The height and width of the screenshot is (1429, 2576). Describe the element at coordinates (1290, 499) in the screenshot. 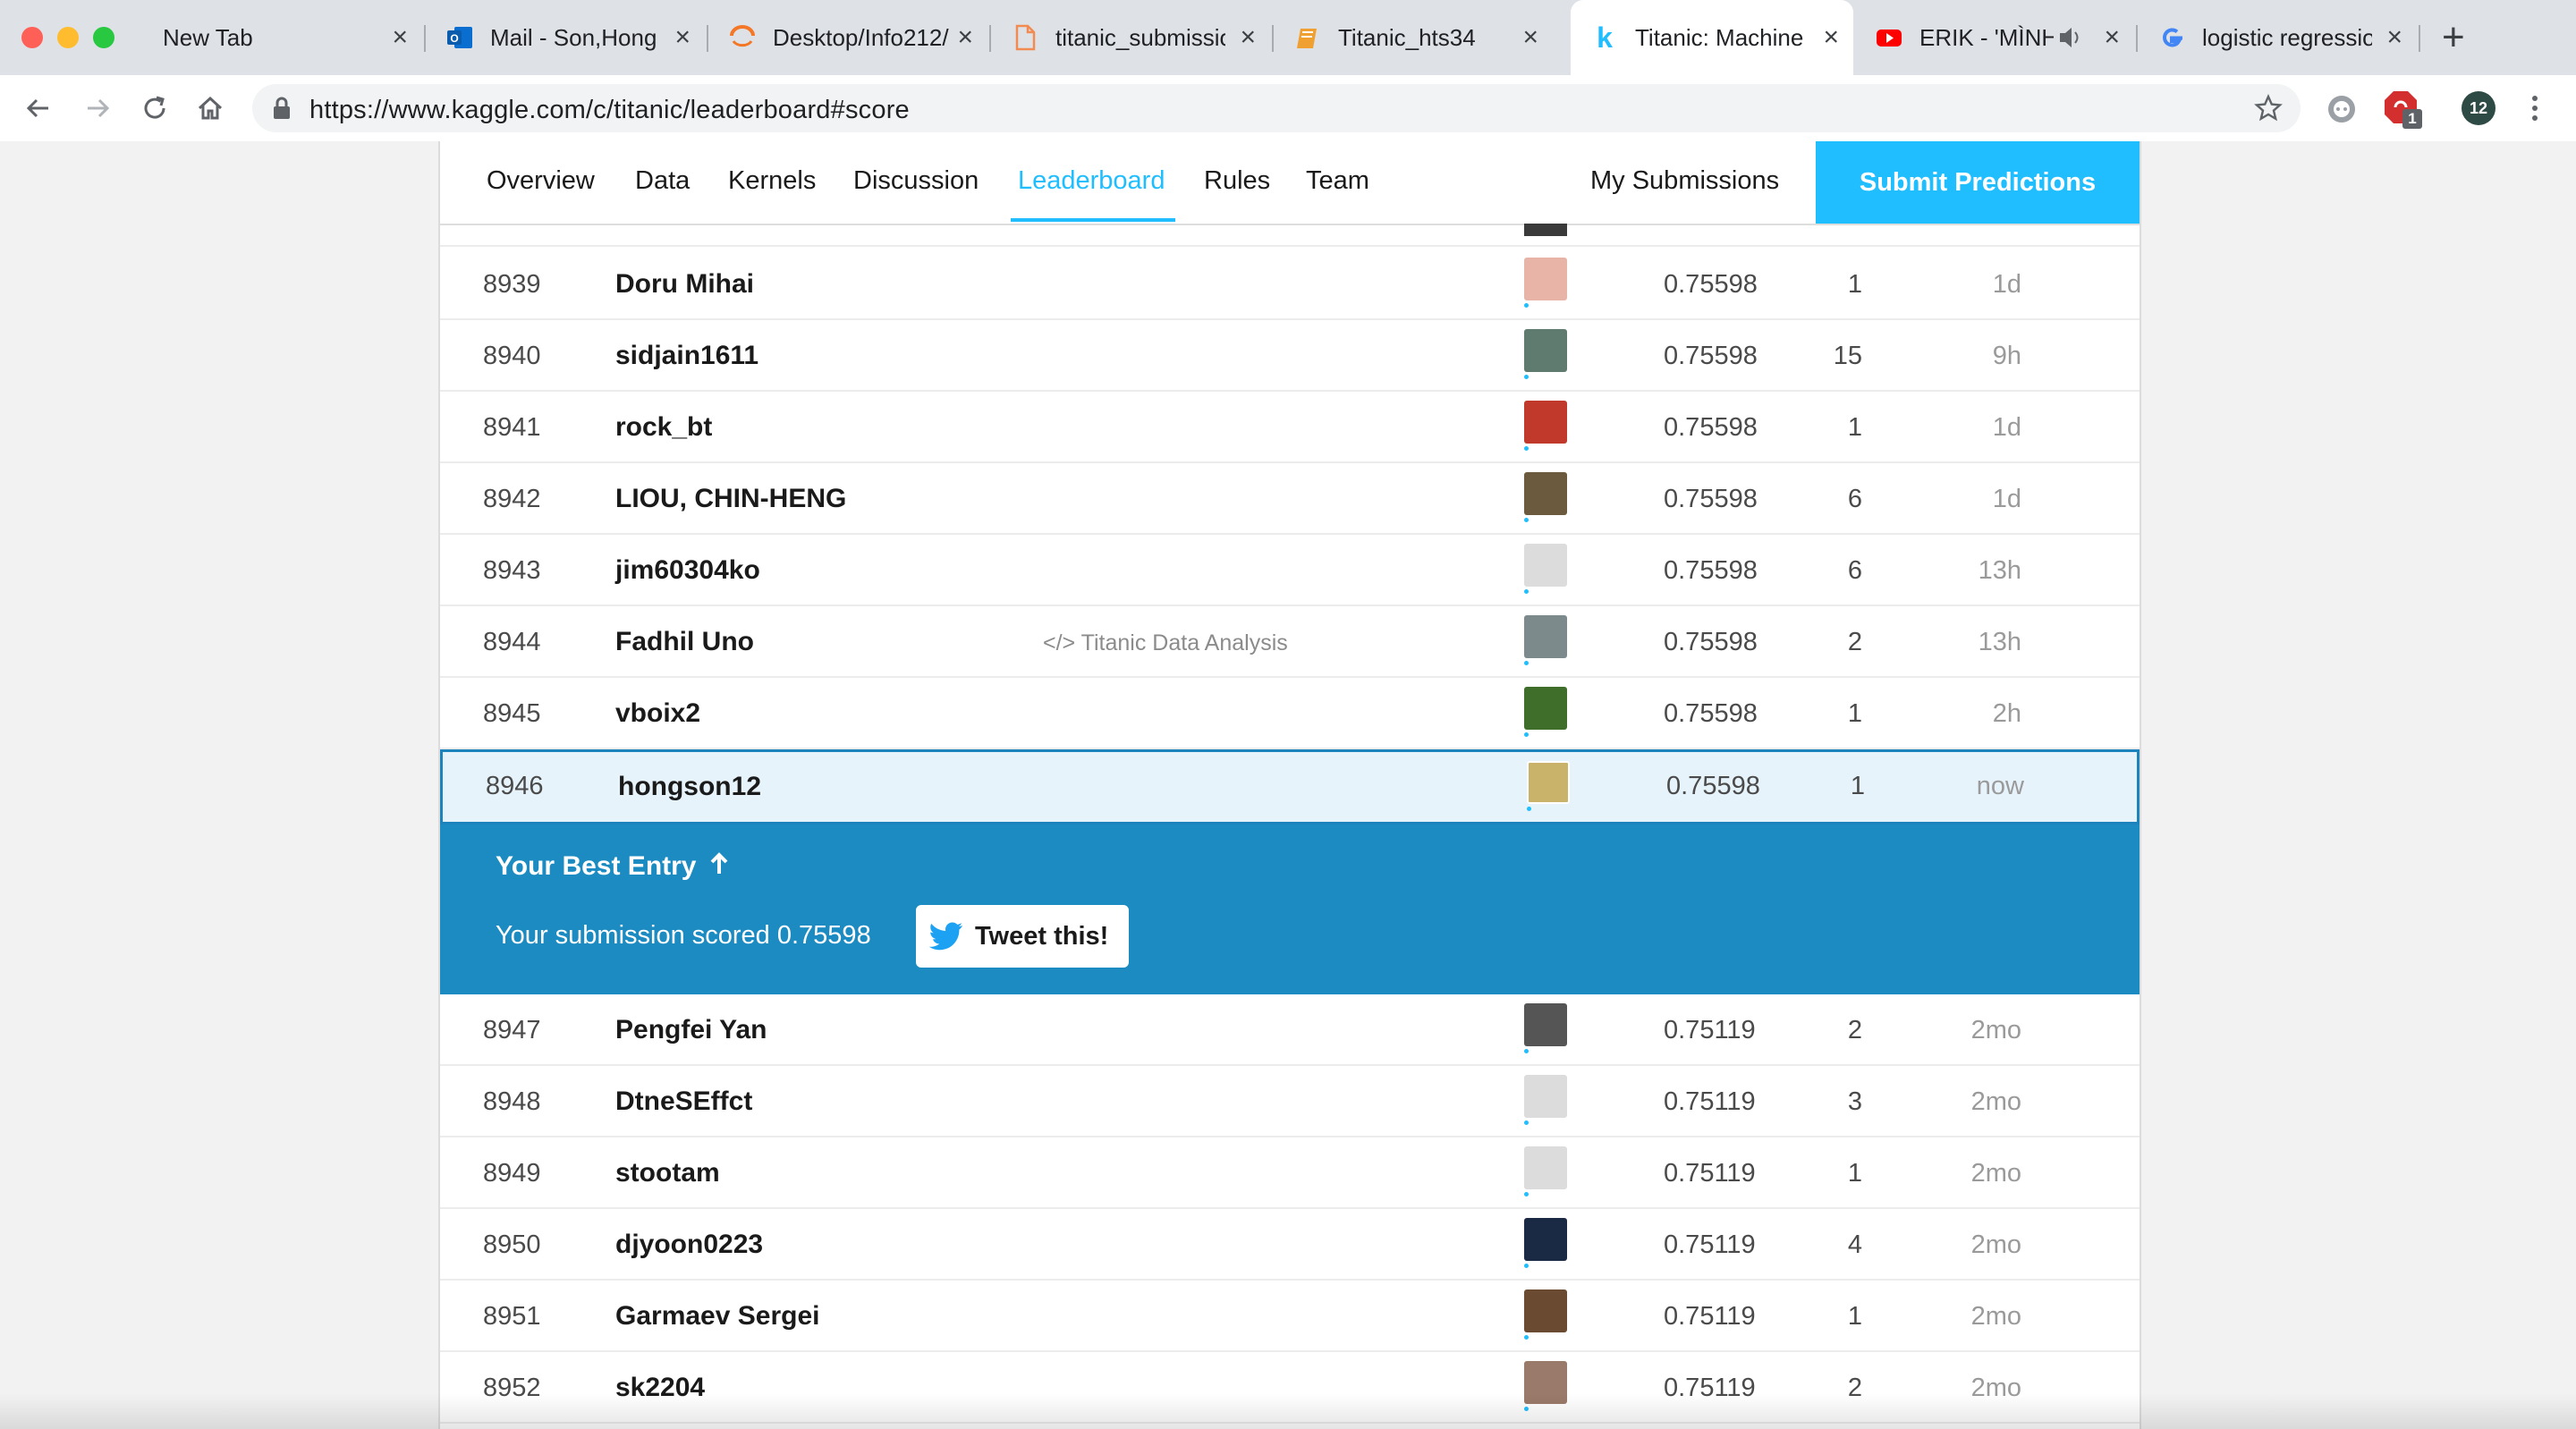

I see `table-row: 8942 LIOU, CHIN-HENG 0.75598 6 1d` at that location.